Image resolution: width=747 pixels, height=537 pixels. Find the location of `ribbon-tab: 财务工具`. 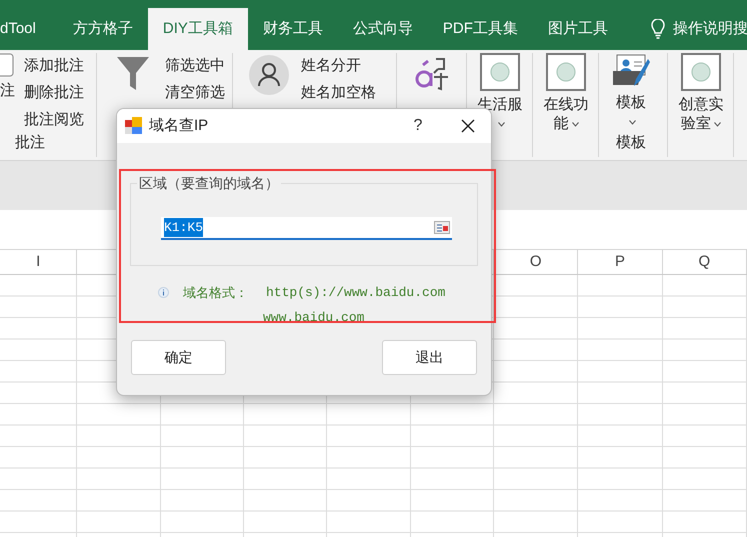

ribbon-tab: 财务工具 is located at coordinates (293, 29).